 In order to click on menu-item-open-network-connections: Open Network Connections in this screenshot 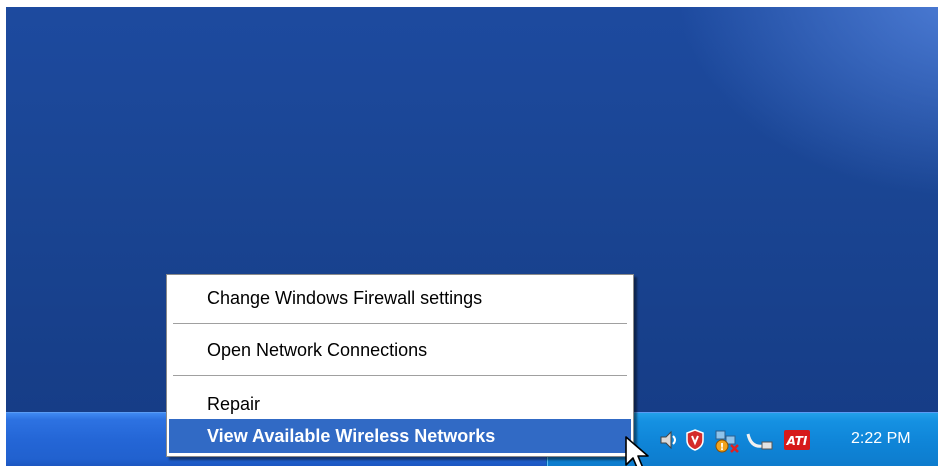, I will do `click(400, 350)`.